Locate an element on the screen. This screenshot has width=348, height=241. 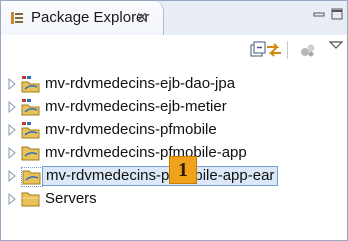
link-with-editor-icon is located at coordinates (274, 50).